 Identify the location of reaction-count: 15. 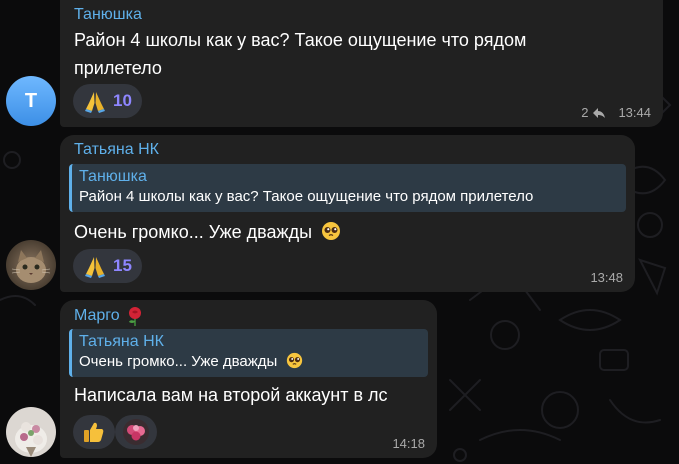
(122, 265).